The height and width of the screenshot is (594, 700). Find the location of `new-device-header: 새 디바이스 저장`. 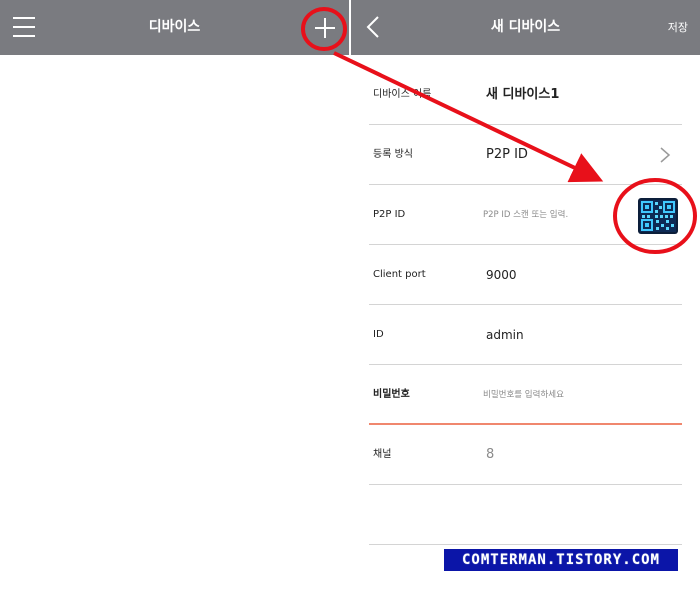

new-device-header: 새 디바이스 저장 is located at coordinates (525, 27).